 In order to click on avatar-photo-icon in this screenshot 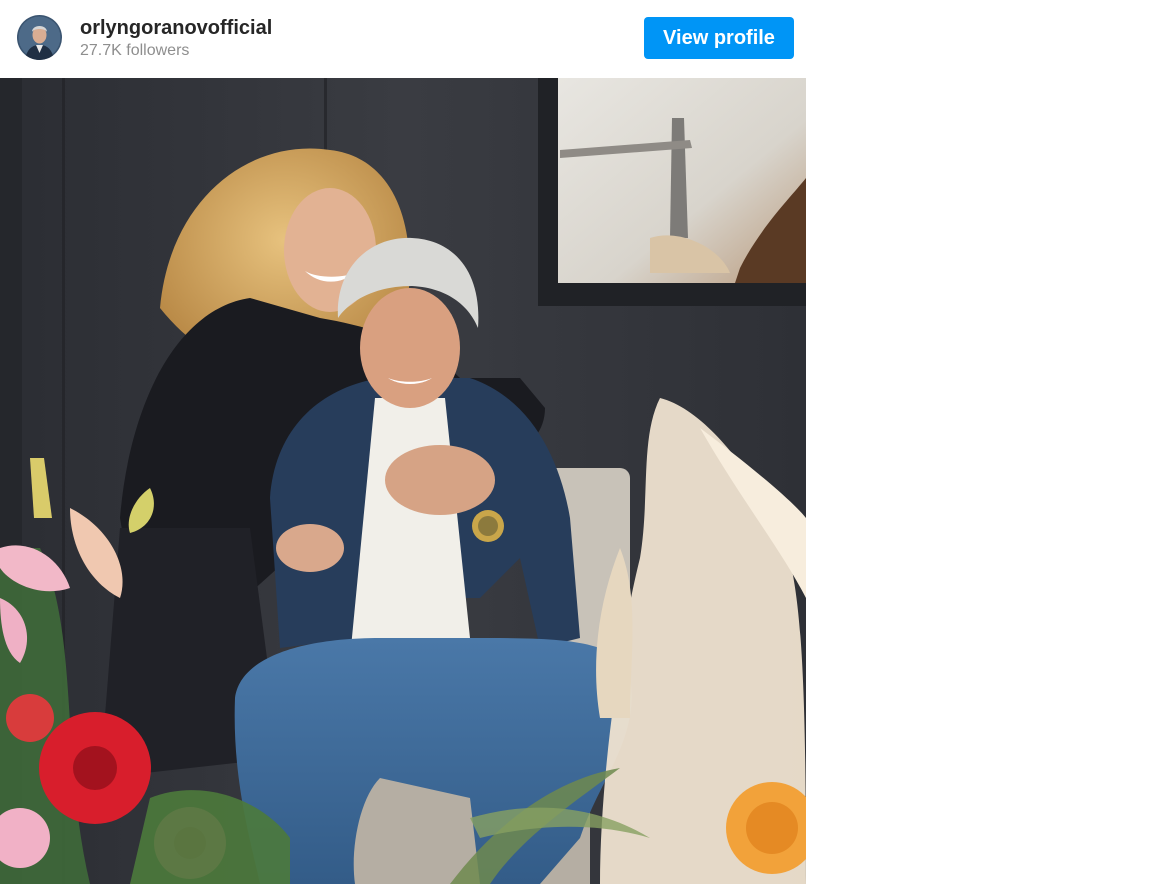, I will do `click(39, 37)`.